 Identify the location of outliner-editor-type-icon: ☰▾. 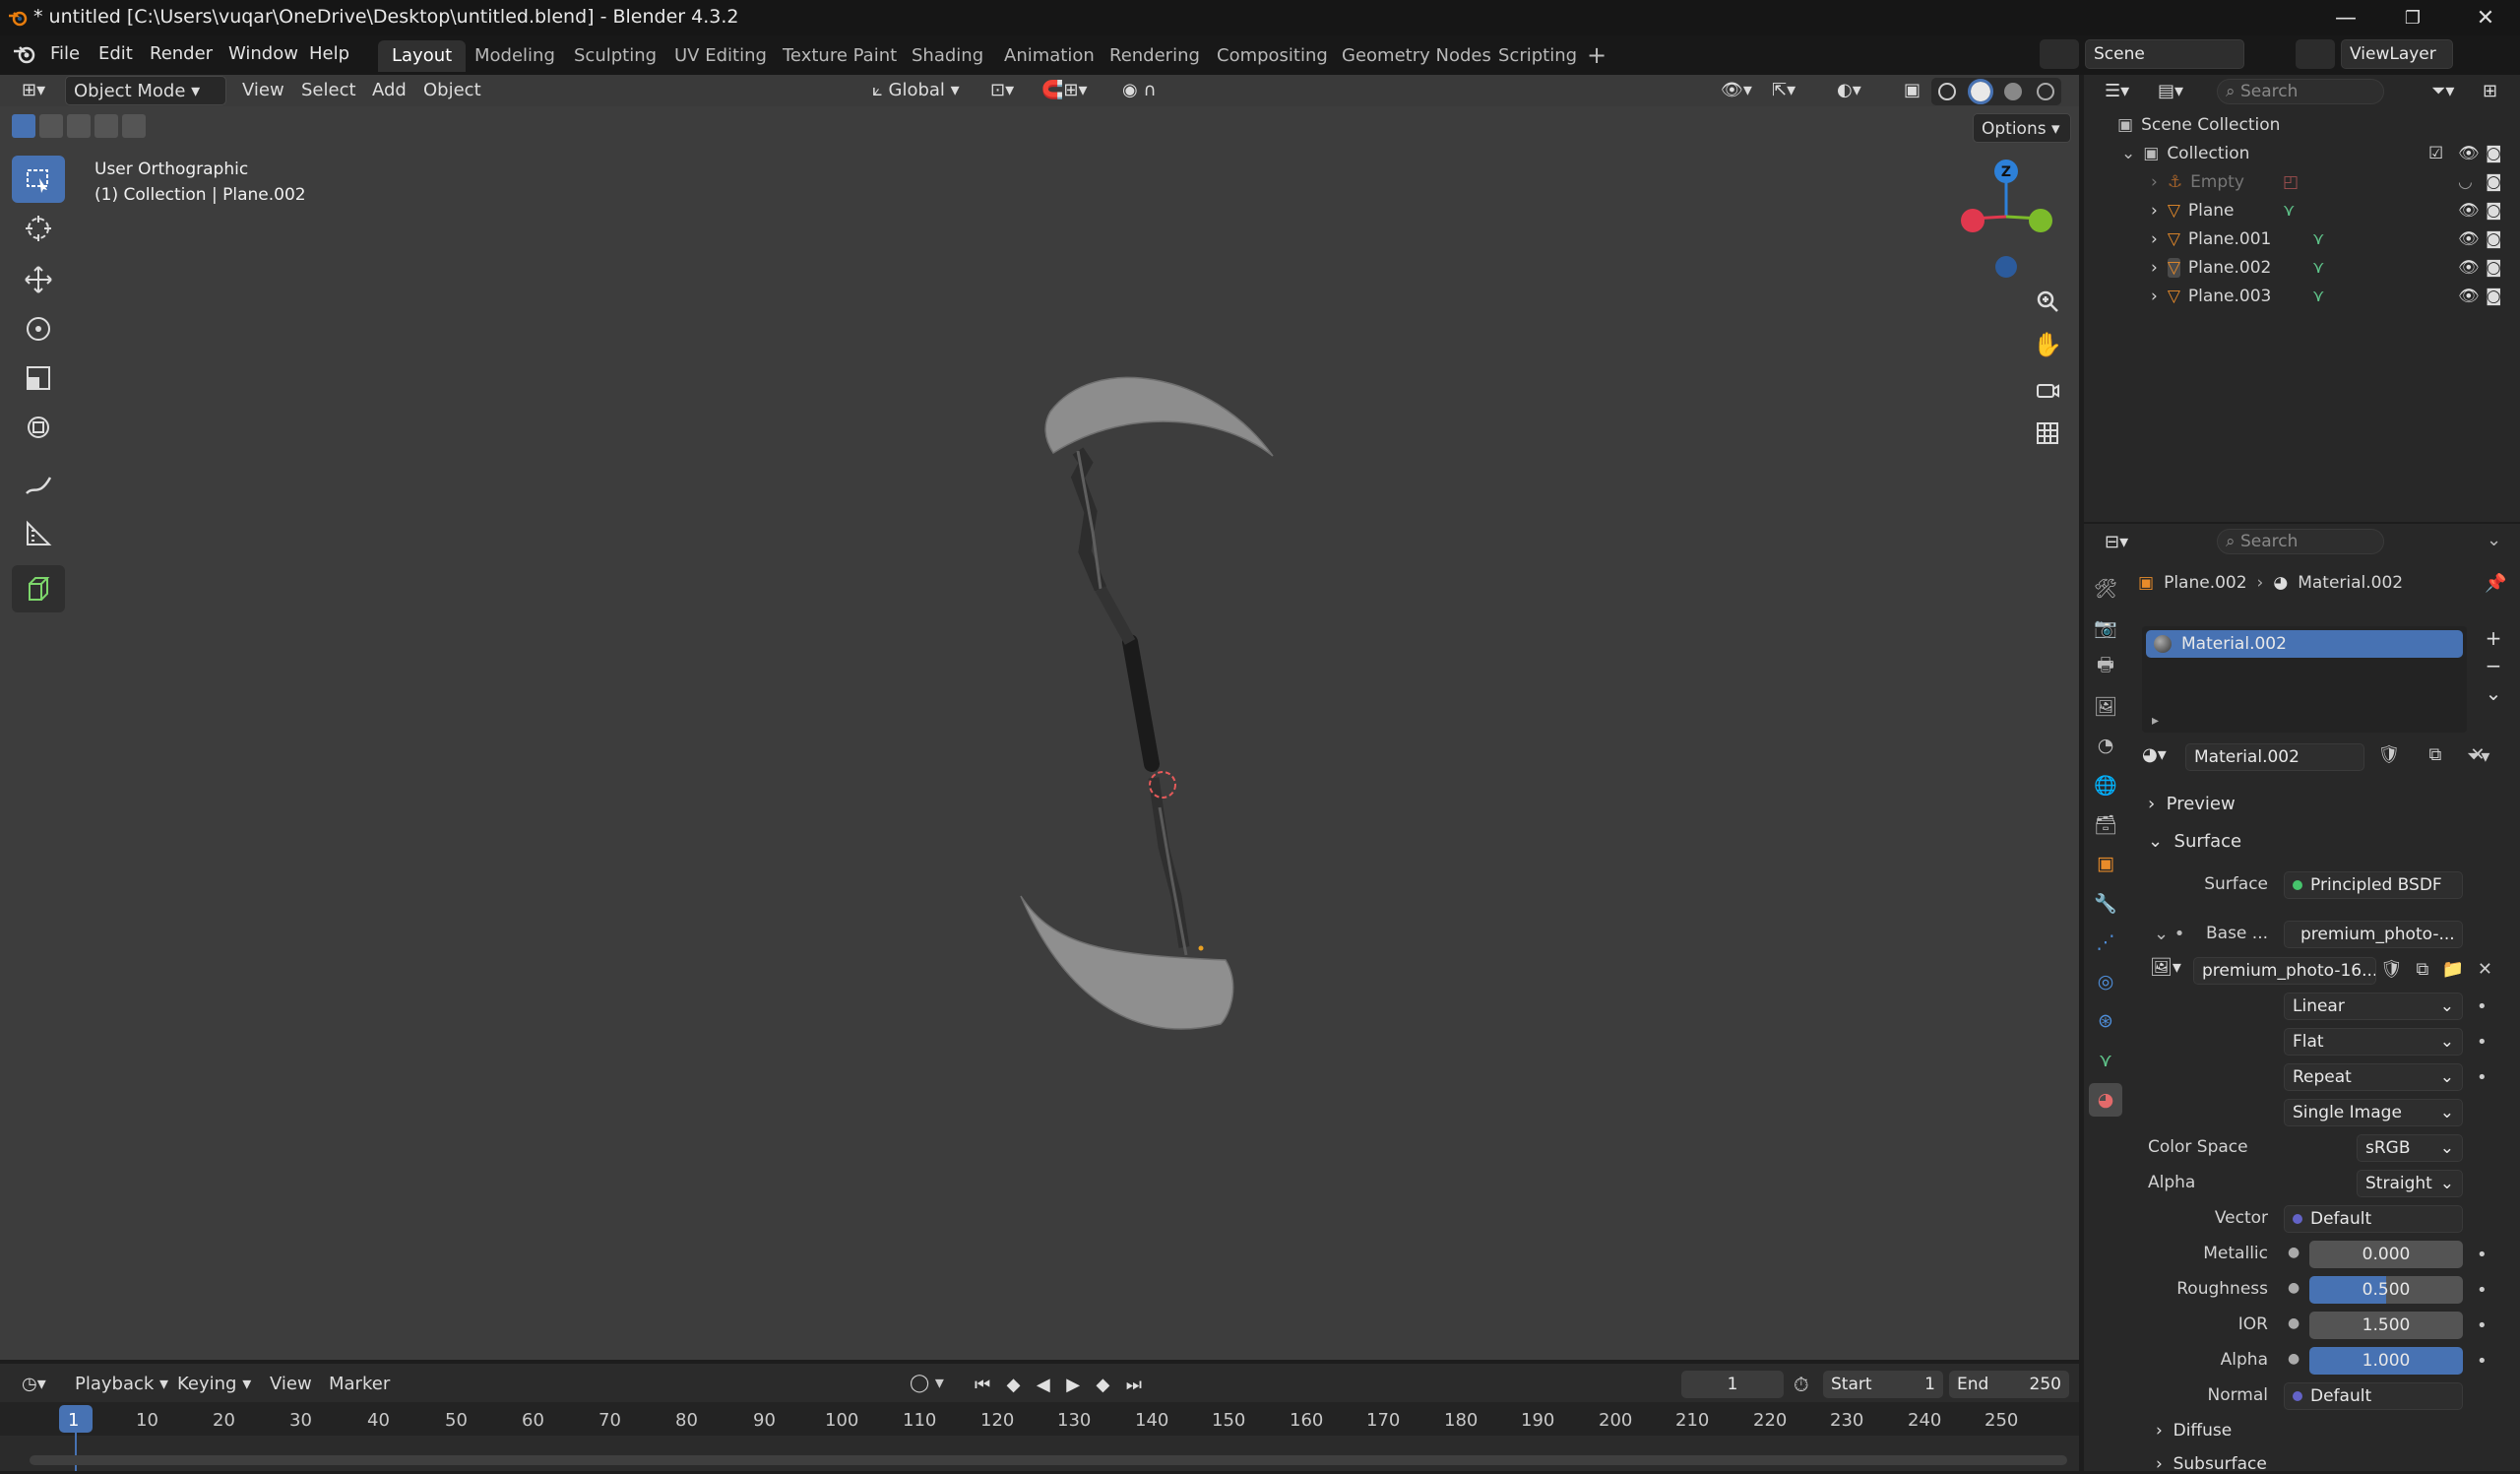
(2118, 92).